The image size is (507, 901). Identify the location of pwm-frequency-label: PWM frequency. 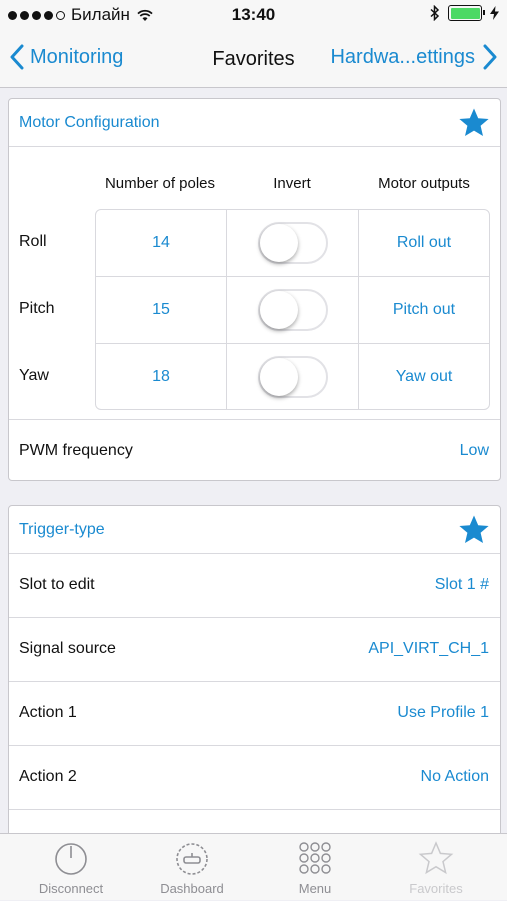
(76, 450).